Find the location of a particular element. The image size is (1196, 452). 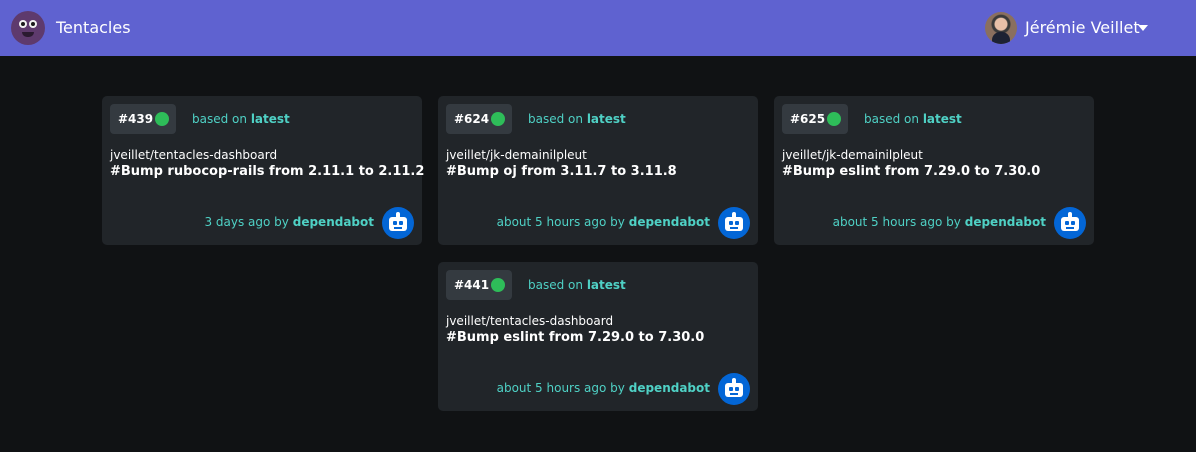

pr-badge: #624 is located at coordinates (479, 119).